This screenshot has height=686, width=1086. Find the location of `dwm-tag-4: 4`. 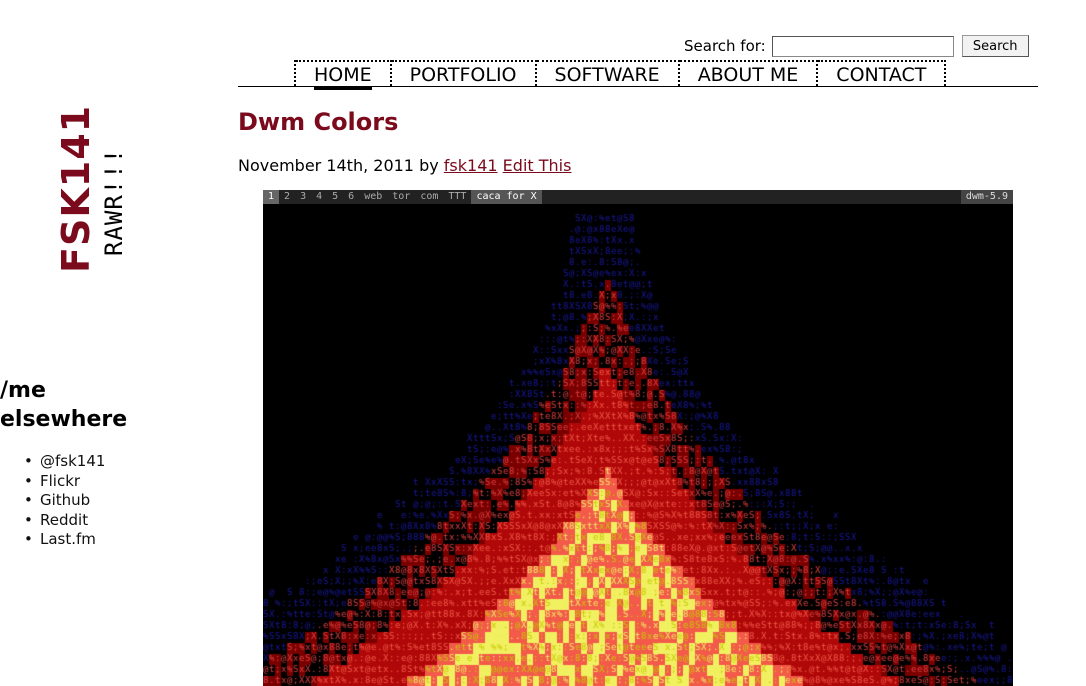

dwm-tag-4: 4 is located at coordinates (319, 196).